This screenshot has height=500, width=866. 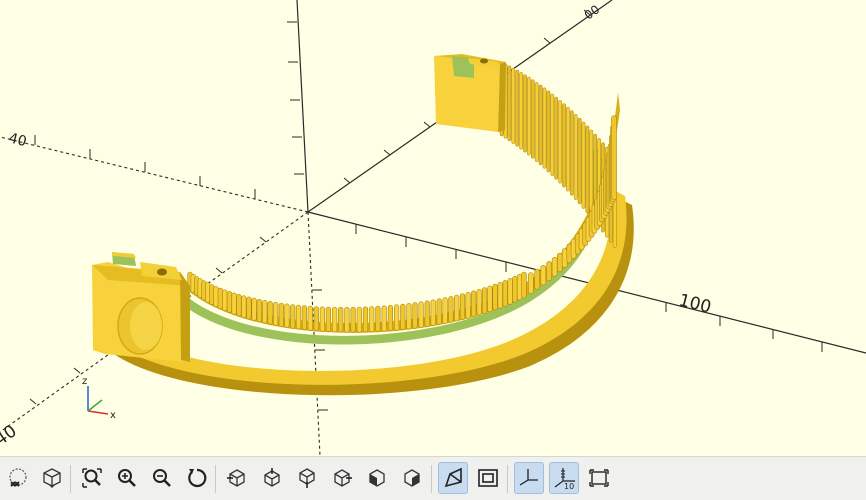 What do you see at coordinates (307, 478) in the screenshot?
I see `view-bottom-button` at bounding box center [307, 478].